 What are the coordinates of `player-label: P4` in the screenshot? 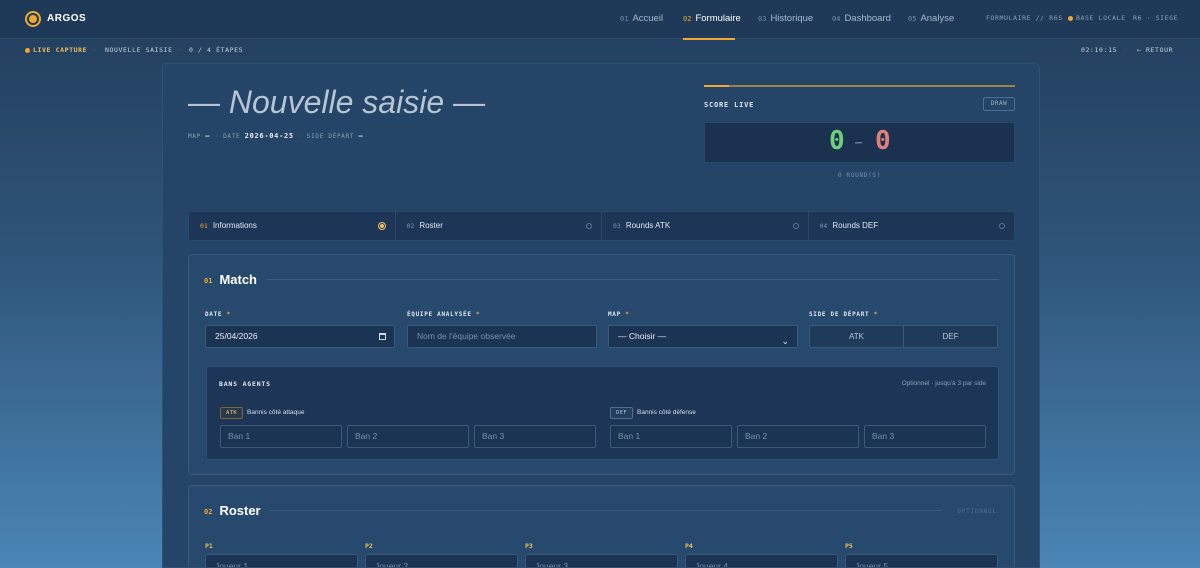 It's located at (689, 546).